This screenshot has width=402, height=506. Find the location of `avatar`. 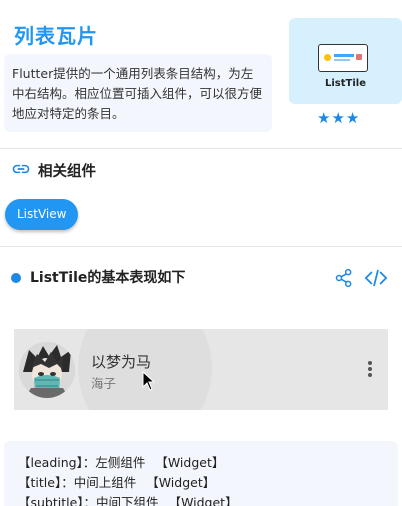

avatar is located at coordinates (47, 370).